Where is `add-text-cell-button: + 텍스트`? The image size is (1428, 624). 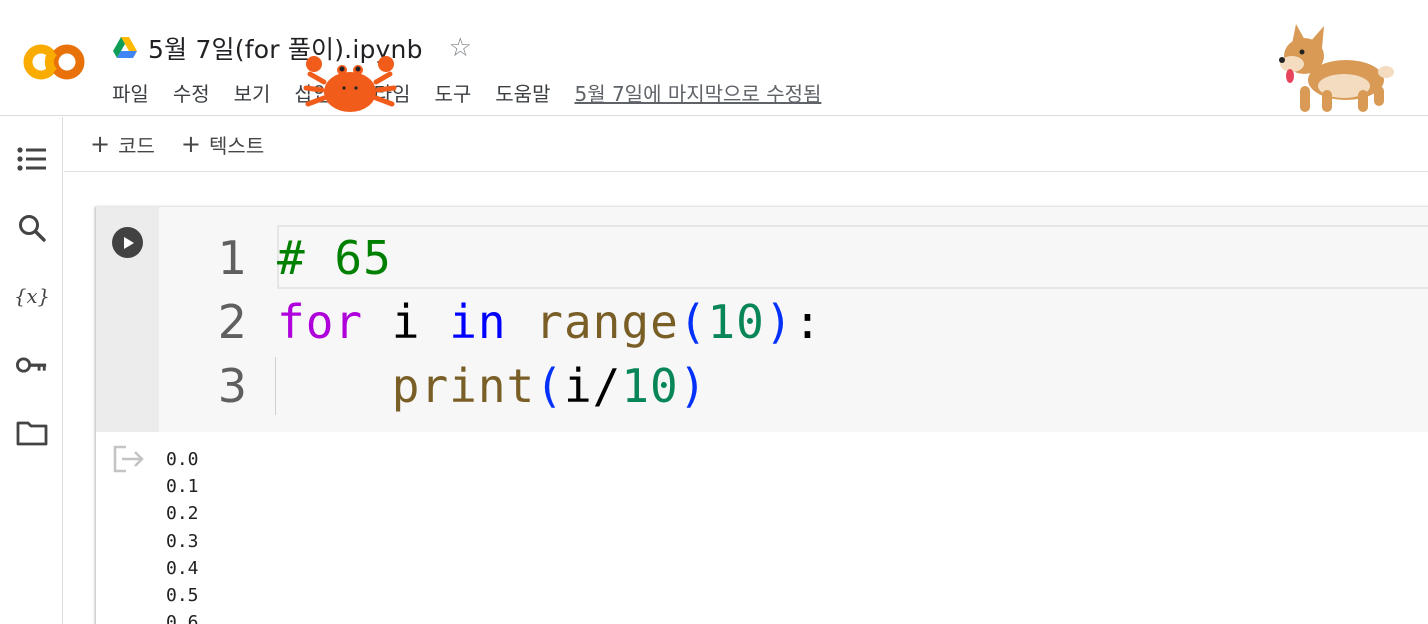 add-text-cell-button: + 텍스트 is located at coordinates (222, 144).